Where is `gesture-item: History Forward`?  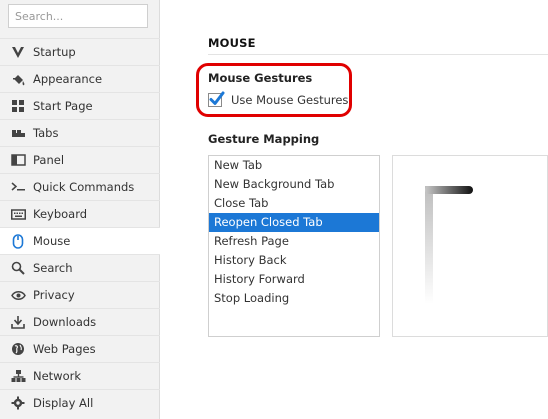
gesture-item: History Forward is located at coordinates (294, 279).